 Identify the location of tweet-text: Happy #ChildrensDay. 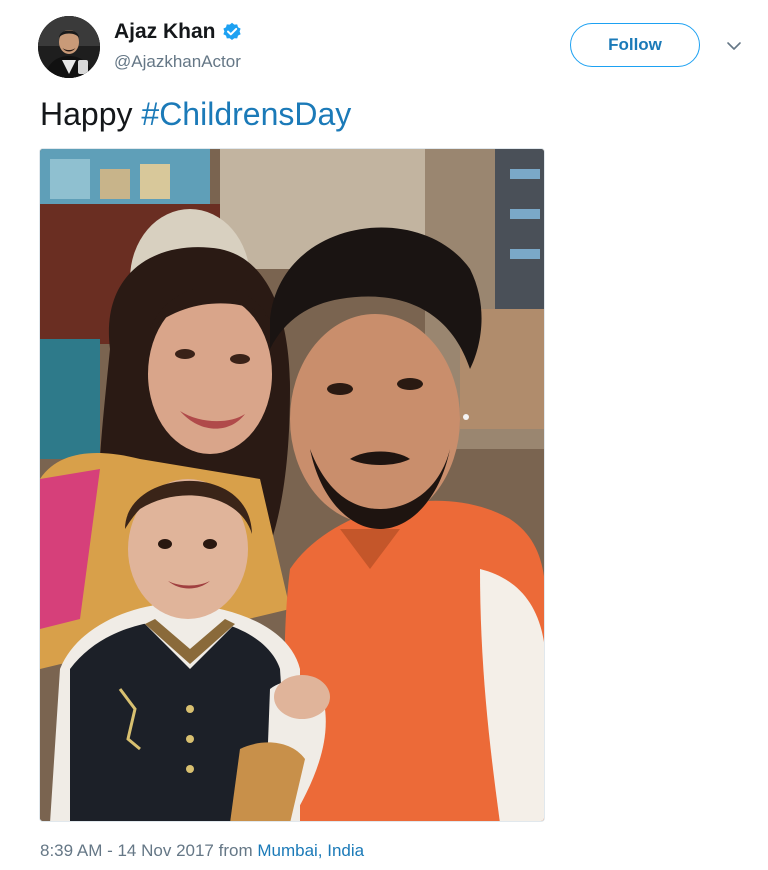
(195, 114).